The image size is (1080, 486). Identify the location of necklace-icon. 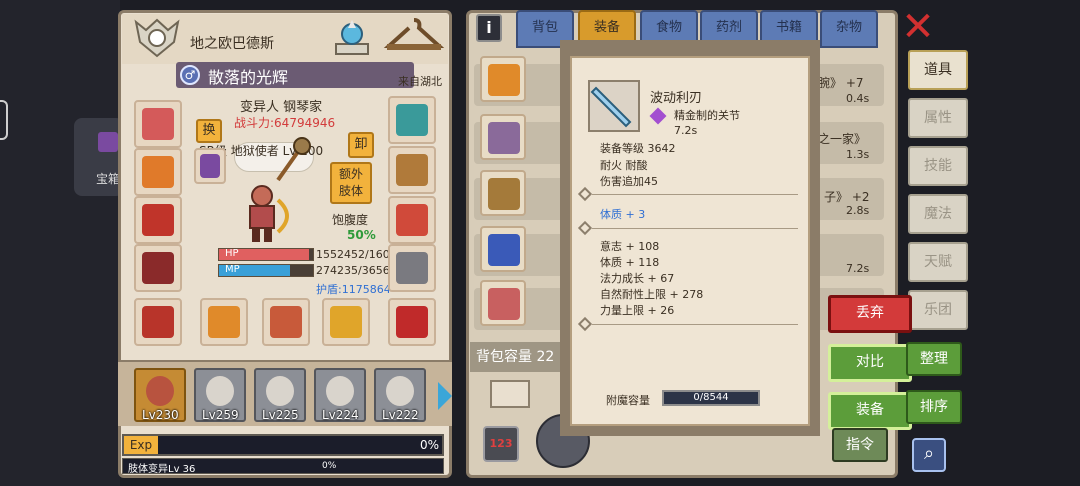
(158, 172).